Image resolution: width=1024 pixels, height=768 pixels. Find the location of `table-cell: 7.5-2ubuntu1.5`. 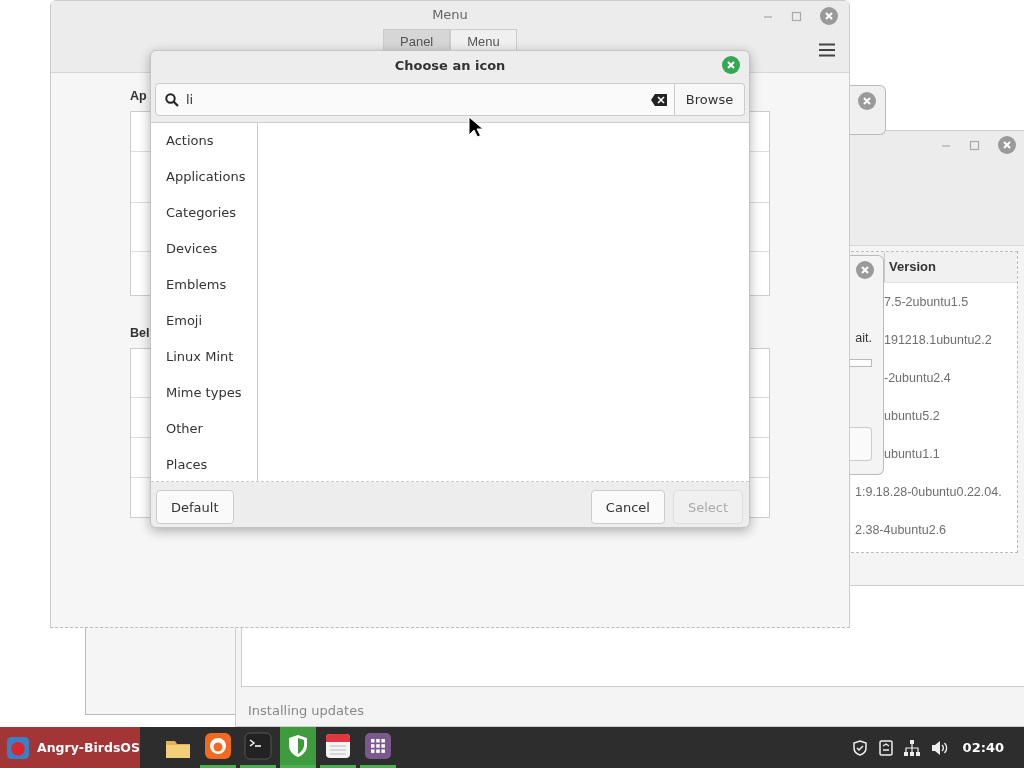

table-cell: 7.5-2ubuntu1.5 is located at coordinates (926, 302).